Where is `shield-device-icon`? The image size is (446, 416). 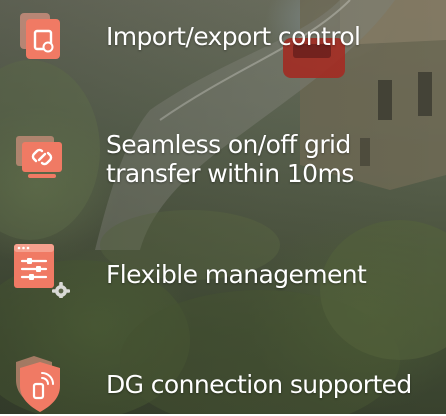
shield-device-icon is located at coordinates (43, 383).